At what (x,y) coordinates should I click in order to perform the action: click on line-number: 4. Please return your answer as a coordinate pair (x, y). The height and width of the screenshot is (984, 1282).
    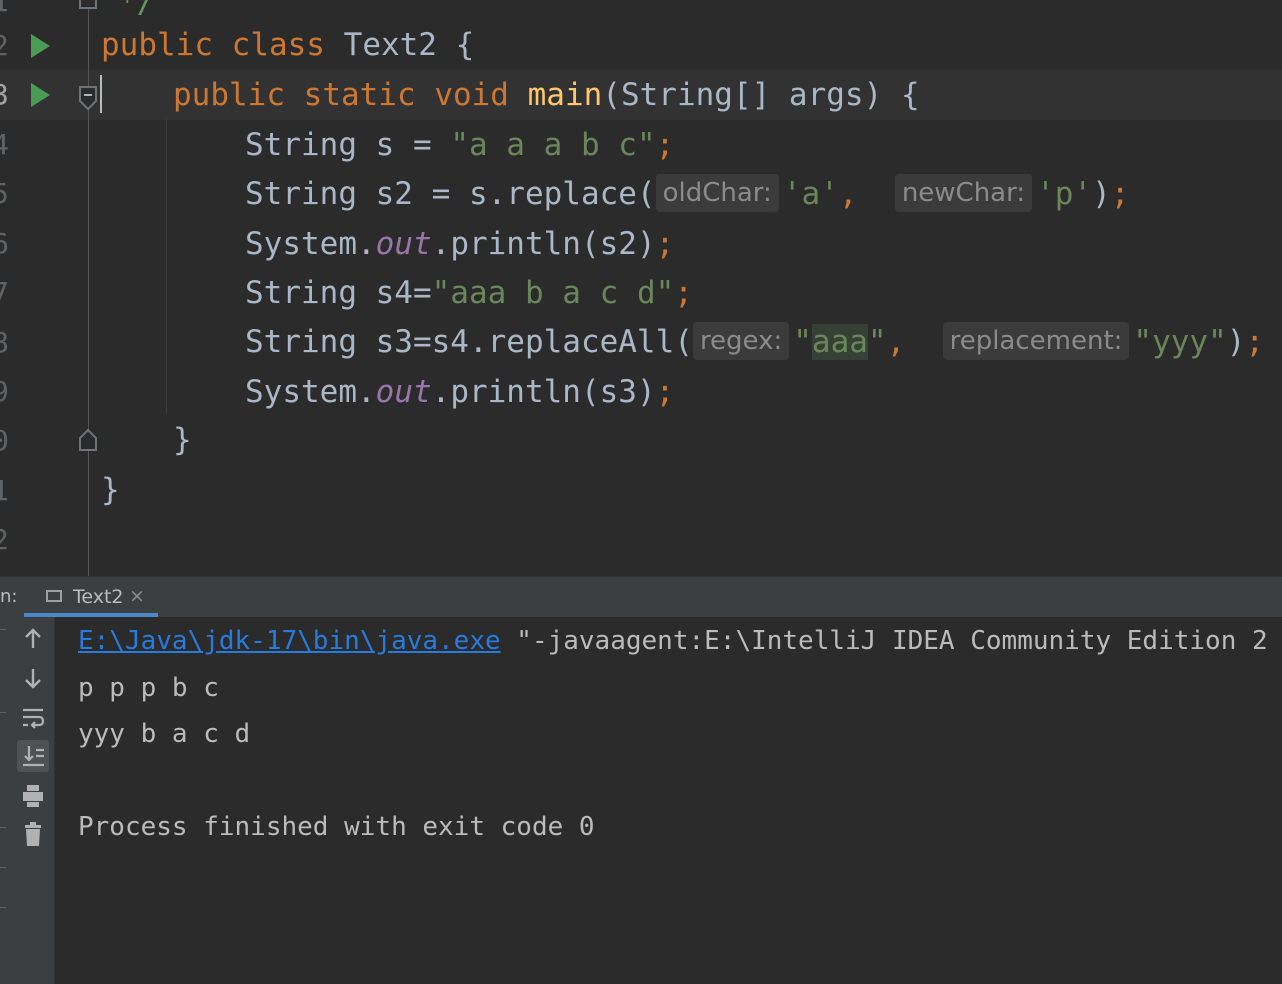
    Looking at the image, I should click on (4, 144).